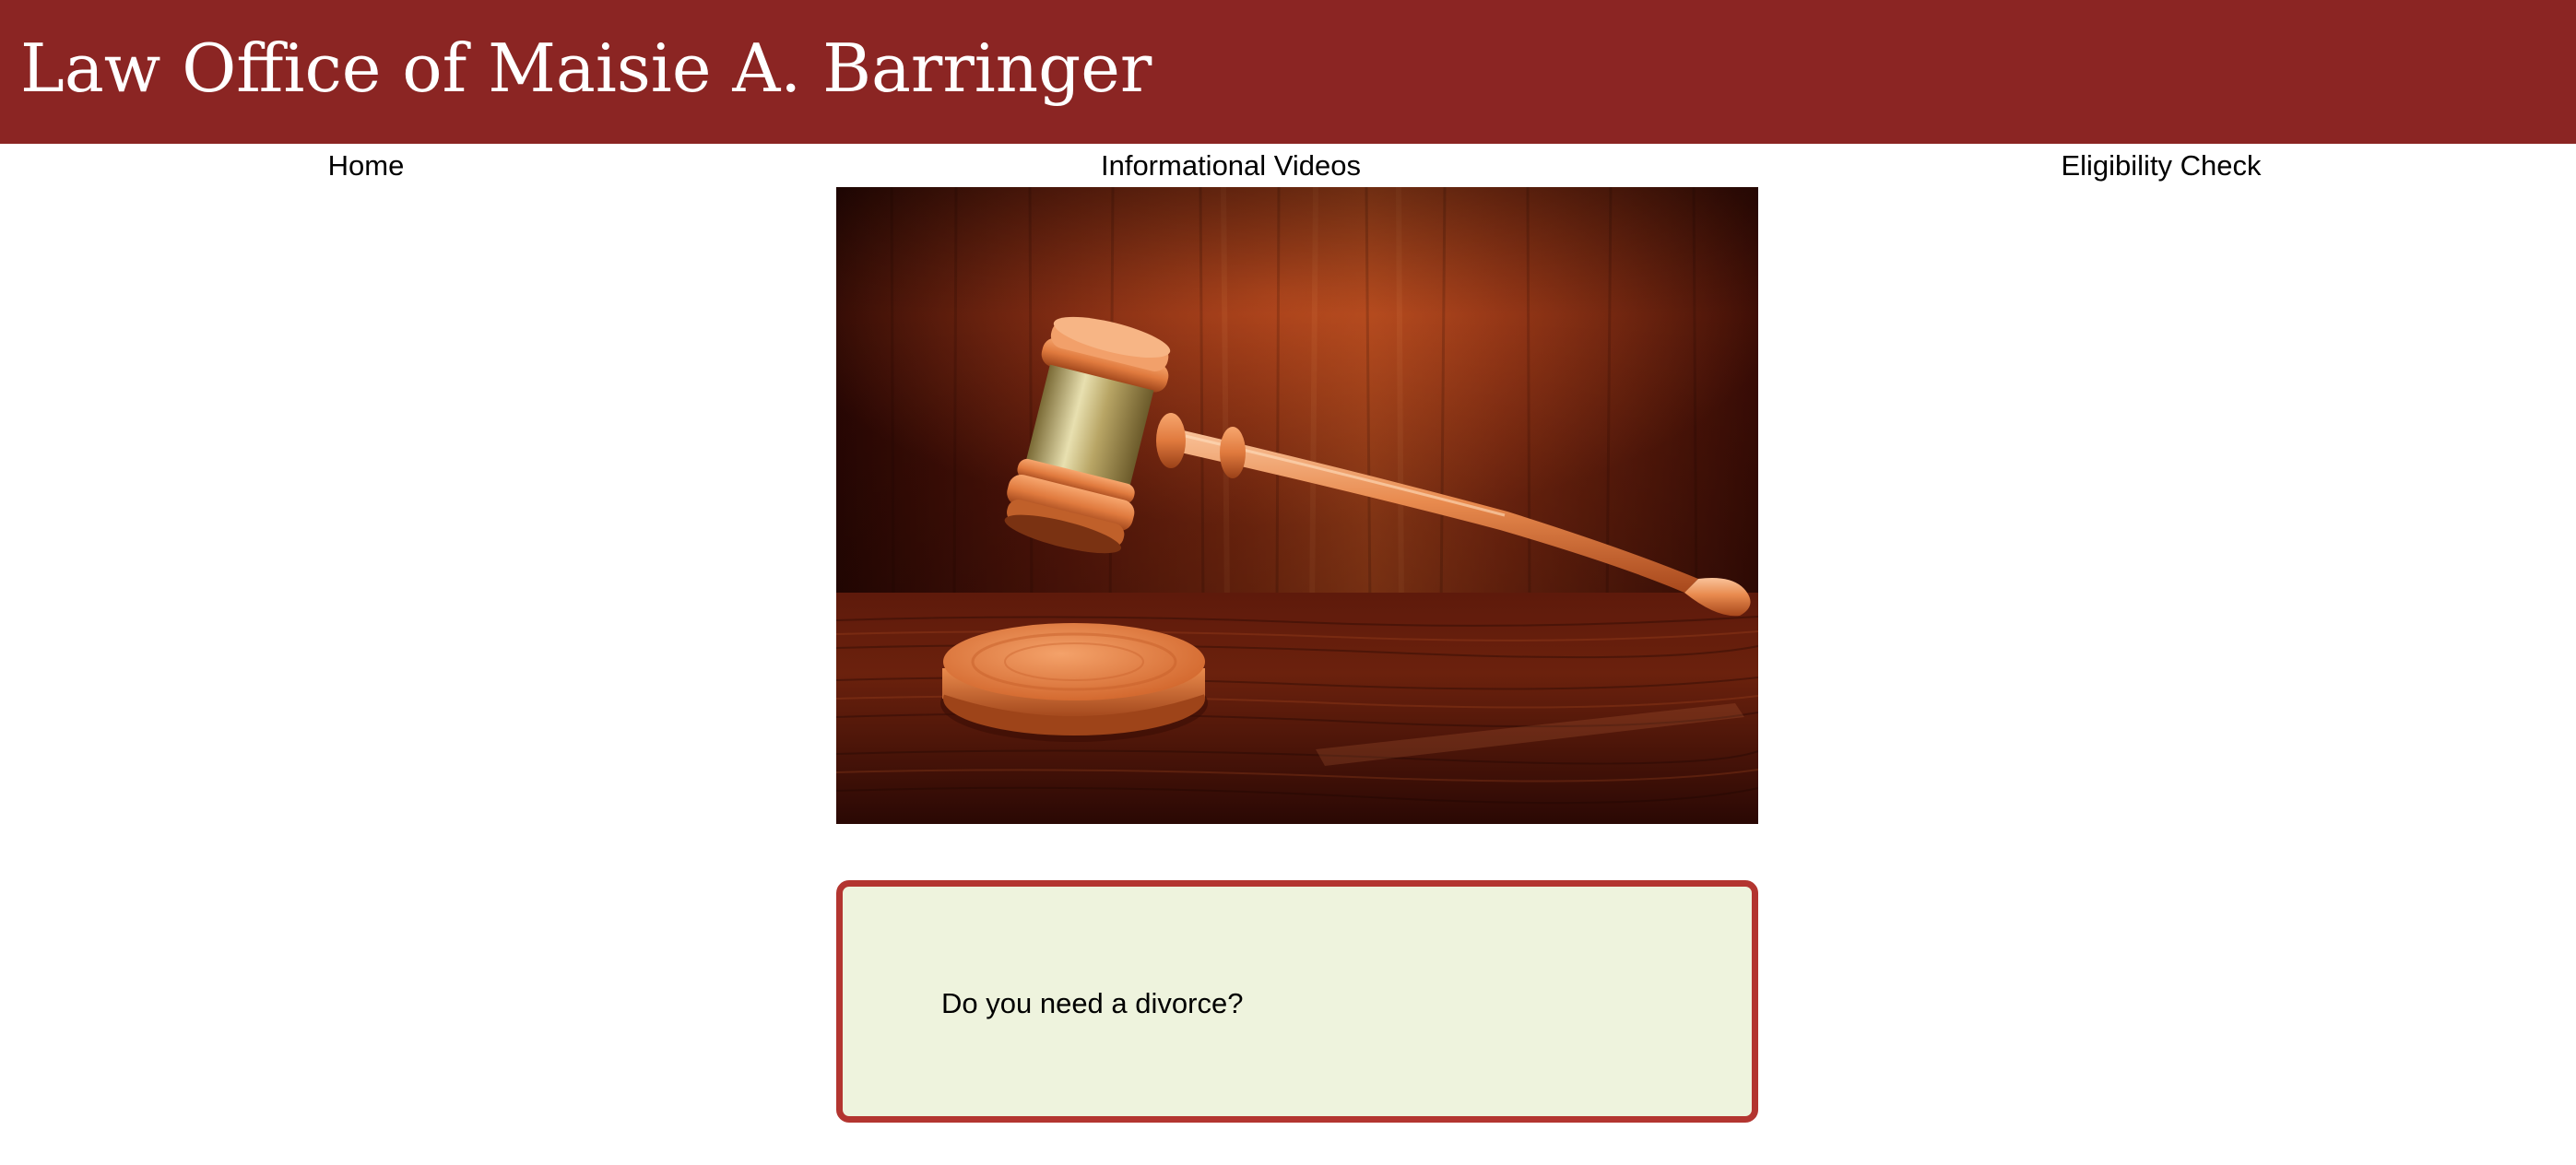 The width and height of the screenshot is (2576, 1165). I want to click on callout-question: Do you need a divorce?, so click(1092, 1003).